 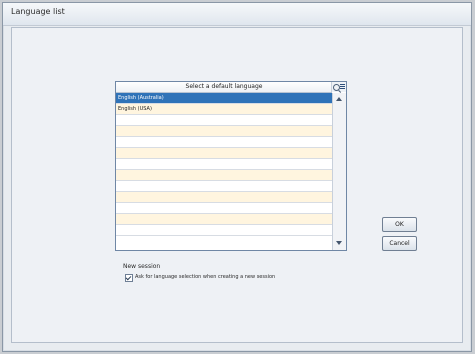 I want to click on scroll-up-arrow-icon, so click(x=339, y=99).